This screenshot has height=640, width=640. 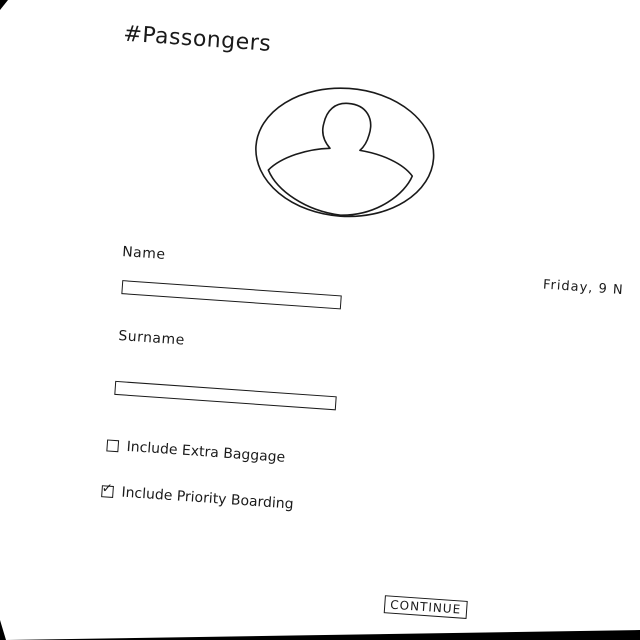 I want to click on name-label: Name, so click(x=144, y=254).